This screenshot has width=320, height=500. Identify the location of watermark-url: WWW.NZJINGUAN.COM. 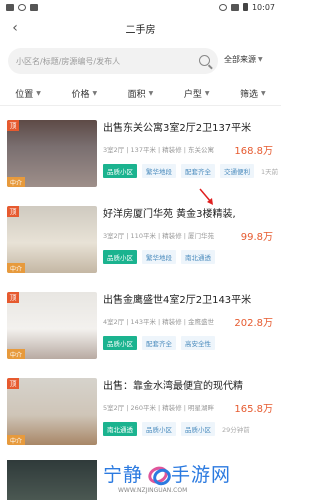
(153, 490).